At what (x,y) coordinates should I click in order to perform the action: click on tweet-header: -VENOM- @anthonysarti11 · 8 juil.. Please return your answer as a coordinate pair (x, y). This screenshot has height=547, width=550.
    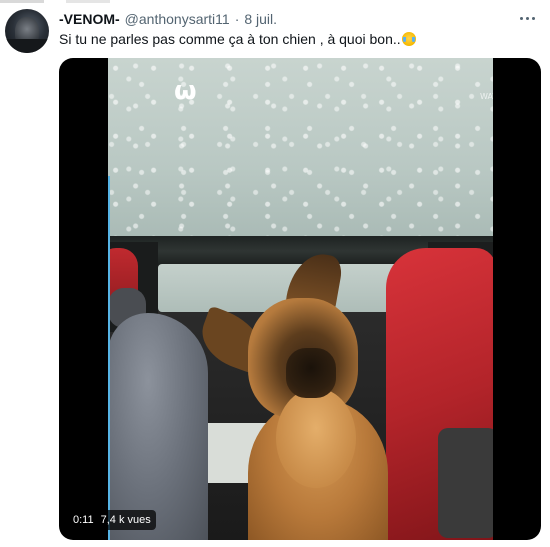
    Looking at the image, I should click on (168, 19).